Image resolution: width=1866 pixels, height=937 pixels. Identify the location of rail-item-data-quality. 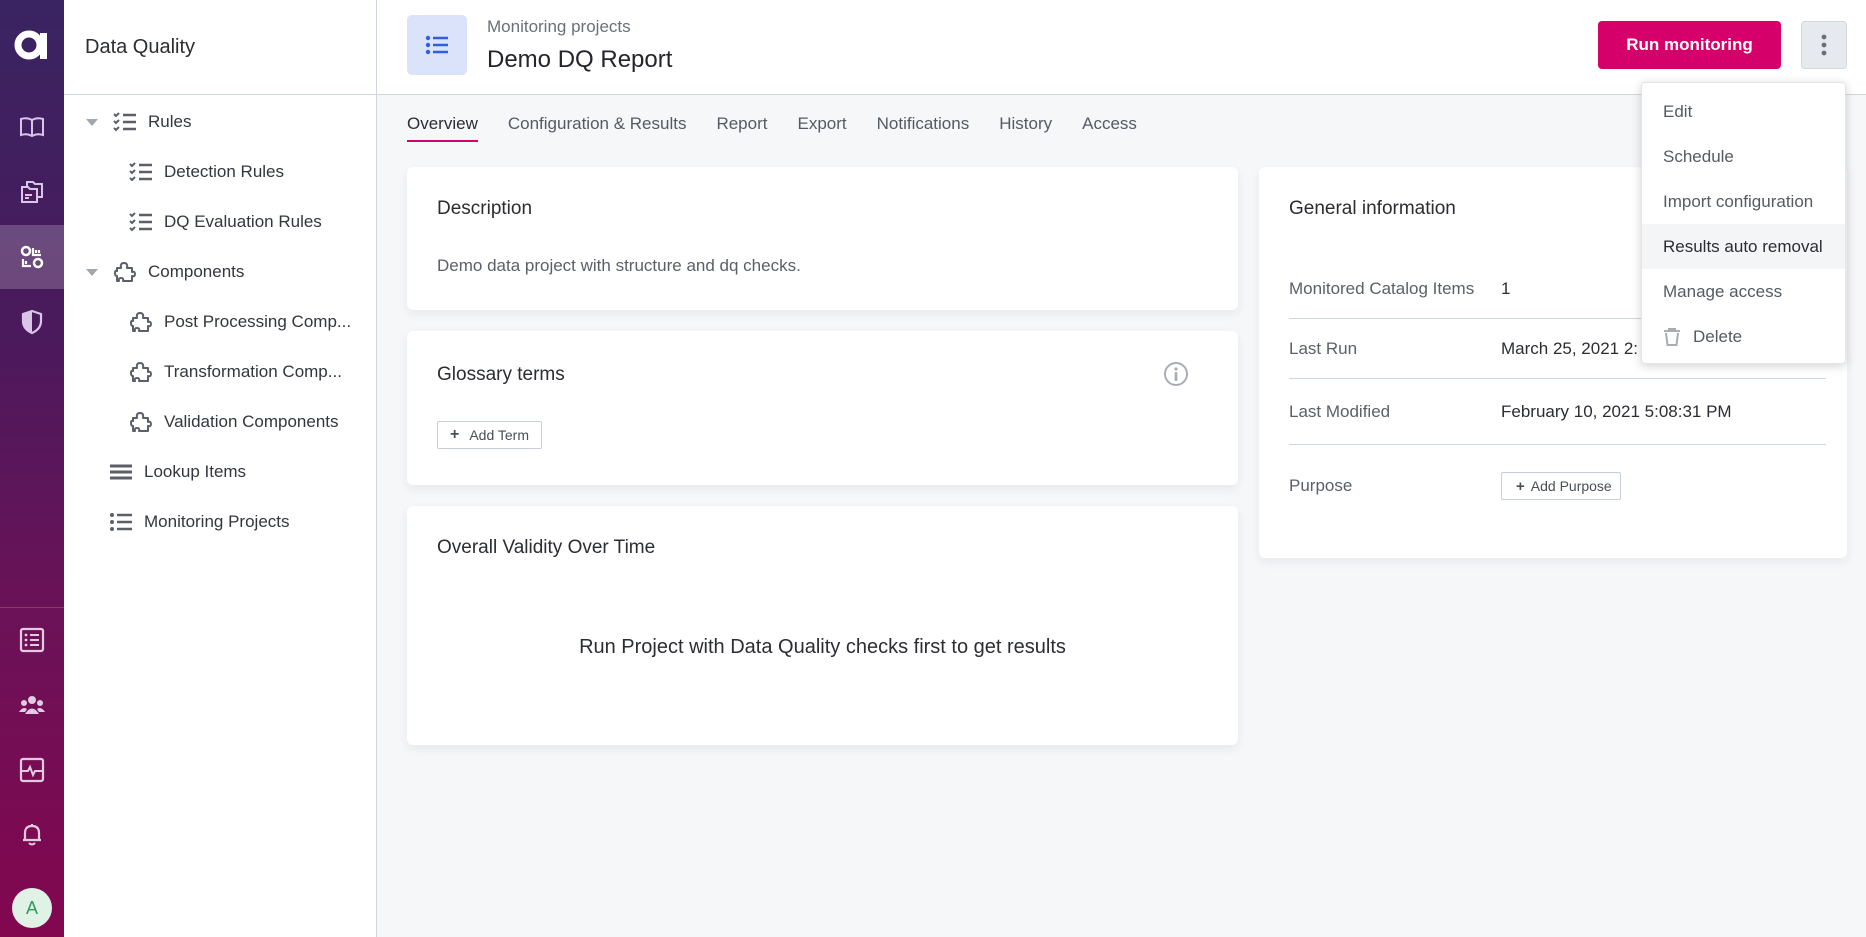
(32, 257).